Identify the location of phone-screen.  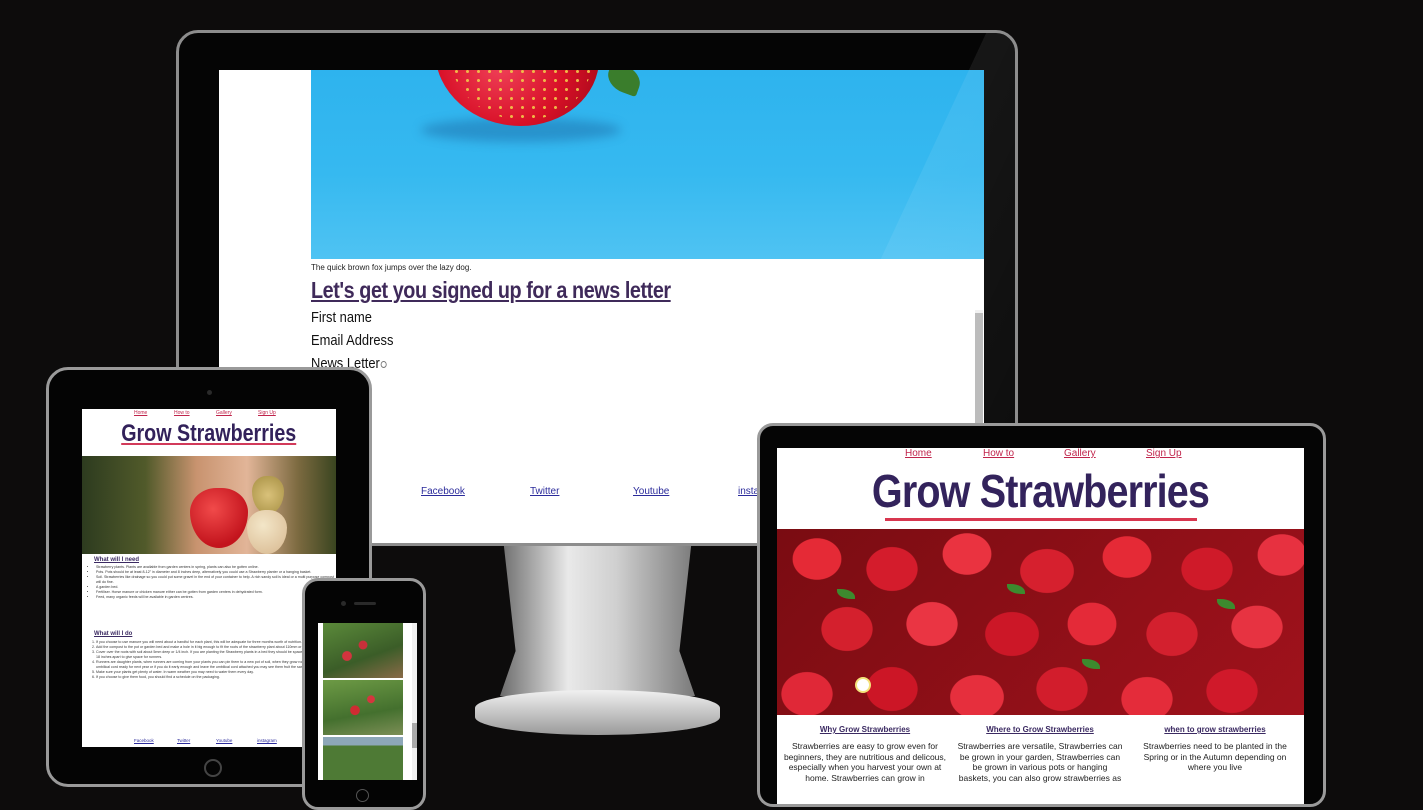
(367, 701).